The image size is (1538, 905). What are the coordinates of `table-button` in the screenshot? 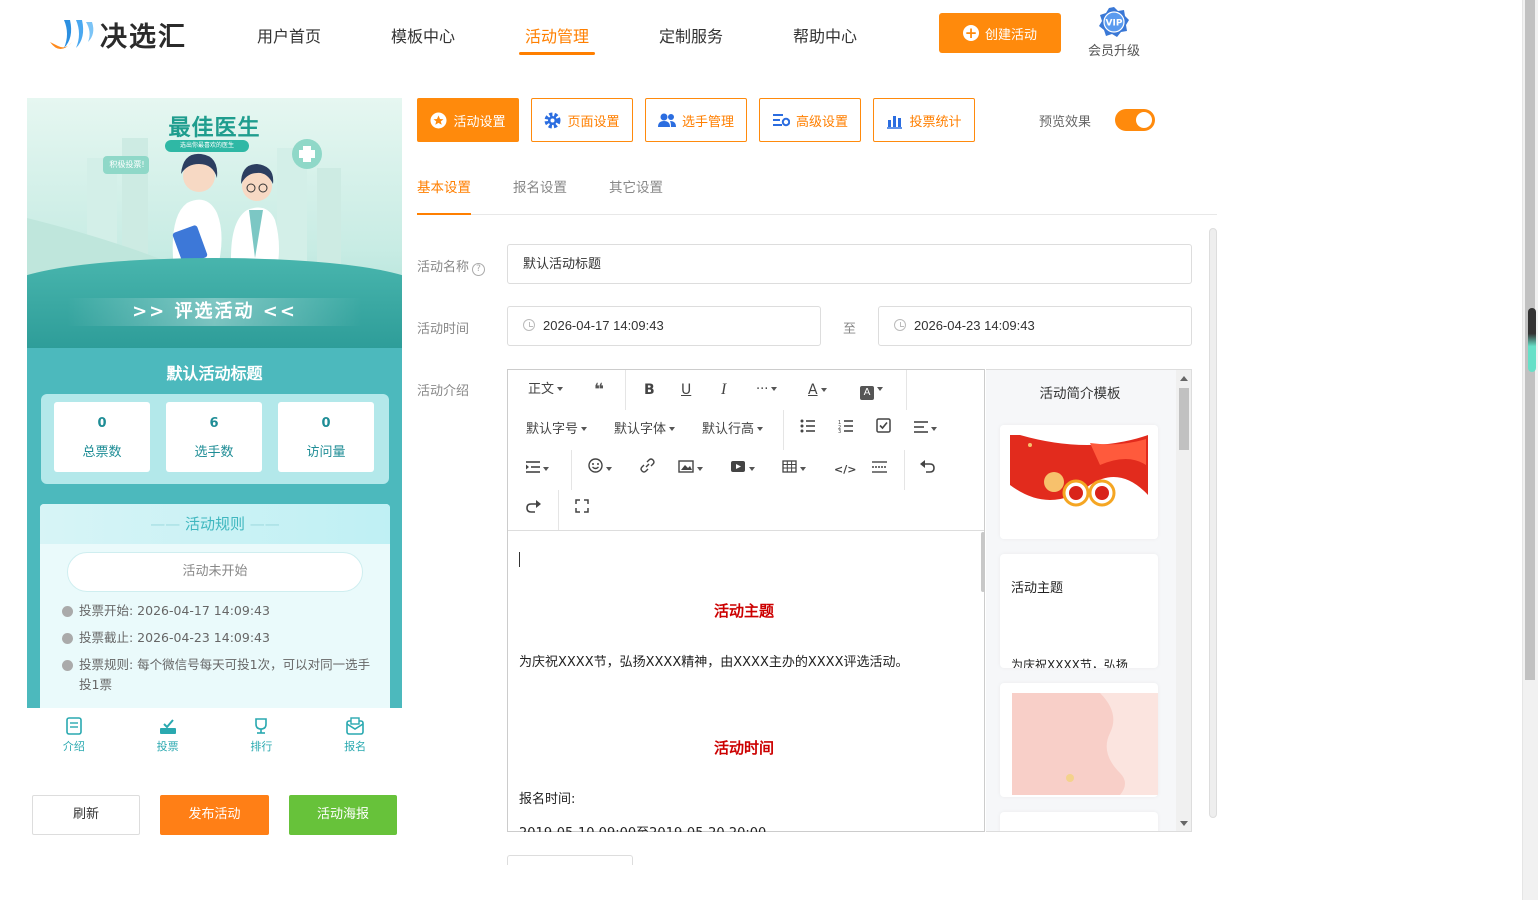 It's located at (794, 470).